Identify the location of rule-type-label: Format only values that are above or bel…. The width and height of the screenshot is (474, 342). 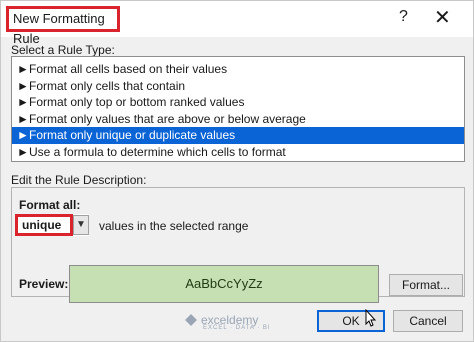
(167, 118).